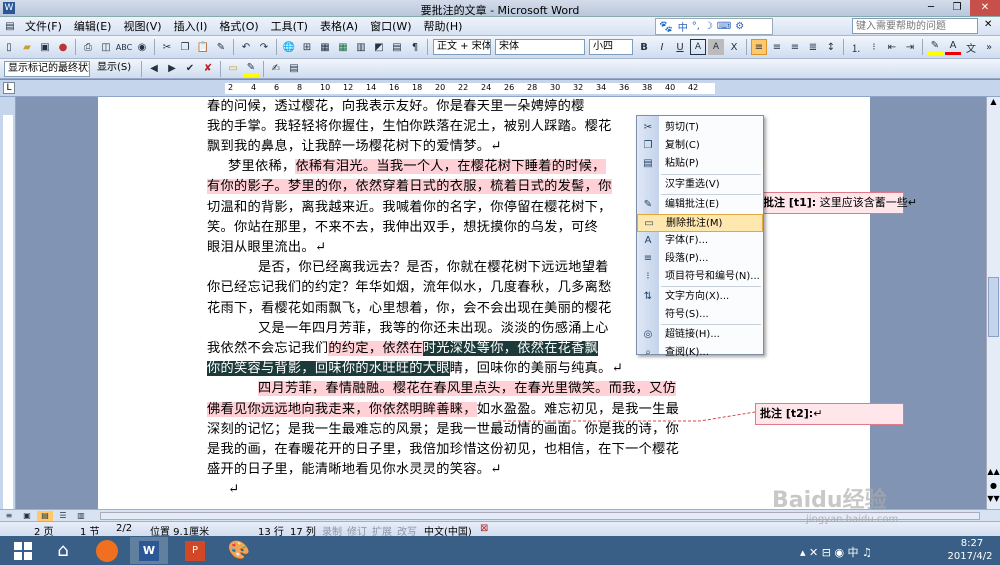 The image size is (1000, 565). Describe the element at coordinates (829, 414) in the screenshot. I see `comment-balloon-t2: 批注 [t2]:↵` at that location.